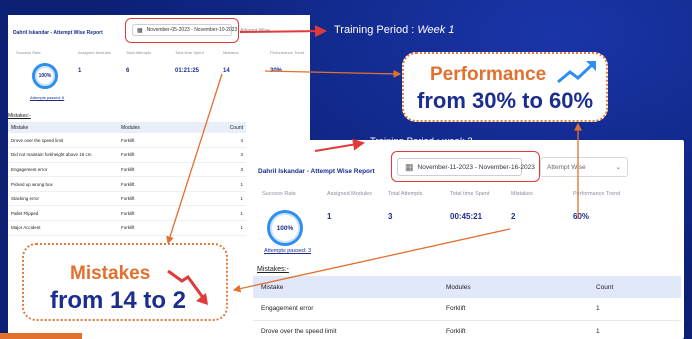 Image resolution: width=692 pixels, height=339 pixels. I want to click on week3-label-mistakes: Mistakes, so click(522, 194).